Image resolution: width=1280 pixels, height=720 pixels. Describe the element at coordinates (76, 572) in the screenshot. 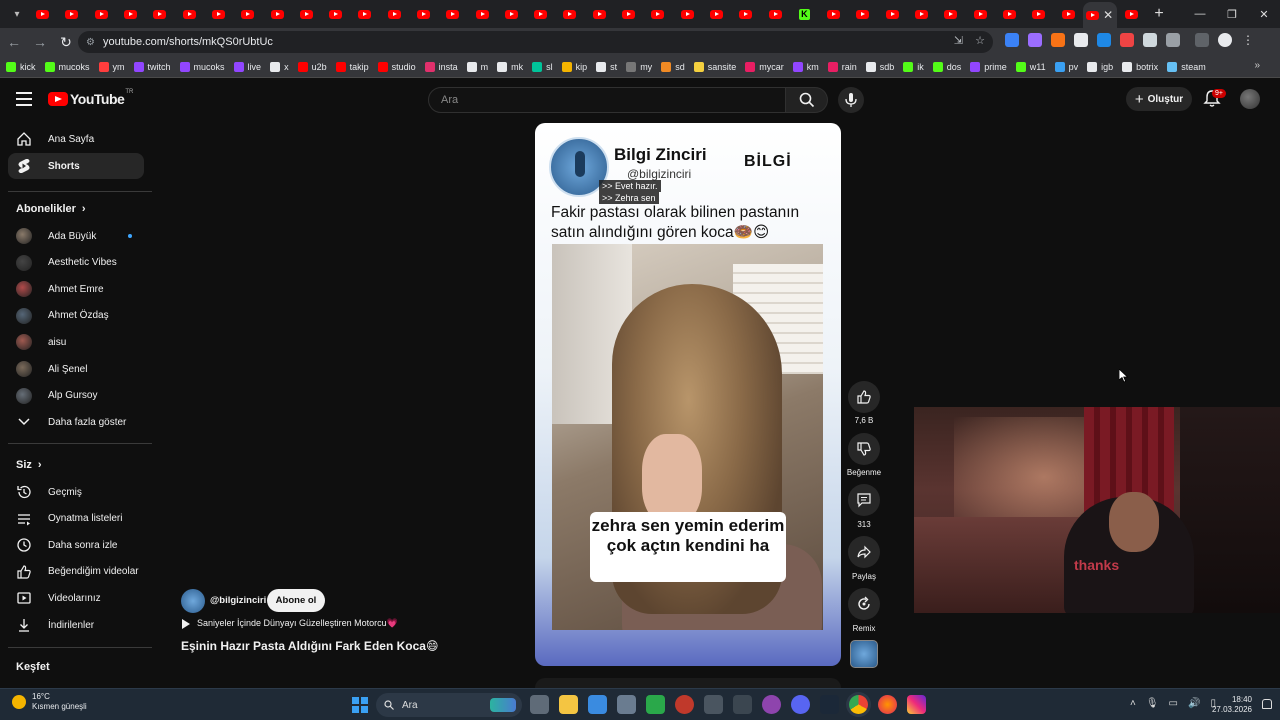

I see `sidebar-item-like: Beğendiğim videolar` at that location.